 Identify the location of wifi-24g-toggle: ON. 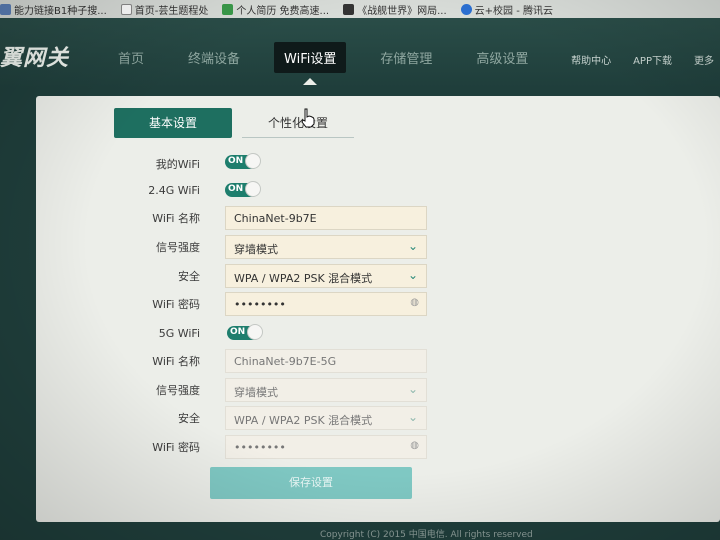
(243, 189).